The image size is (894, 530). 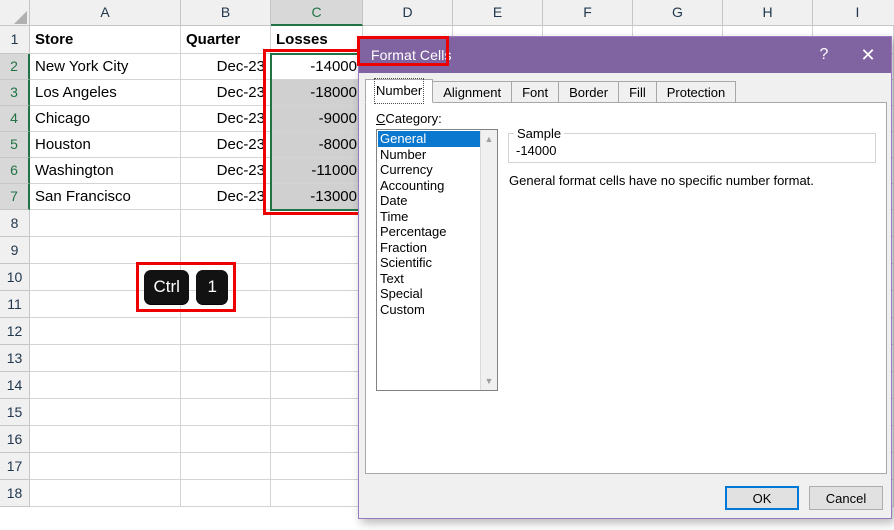 What do you see at coordinates (15, 171) in the screenshot?
I see `row-header-6: 6` at bounding box center [15, 171].